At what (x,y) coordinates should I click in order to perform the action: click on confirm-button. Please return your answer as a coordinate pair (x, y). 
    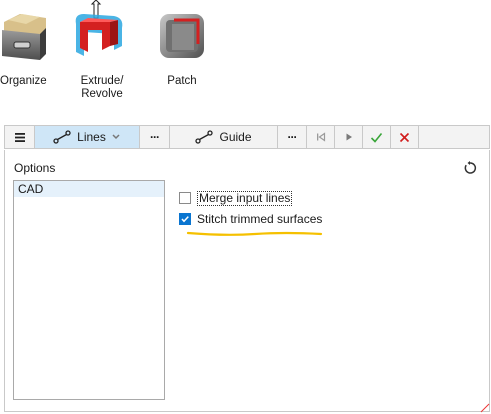
    Looking at the image, I should click on (377, 137).